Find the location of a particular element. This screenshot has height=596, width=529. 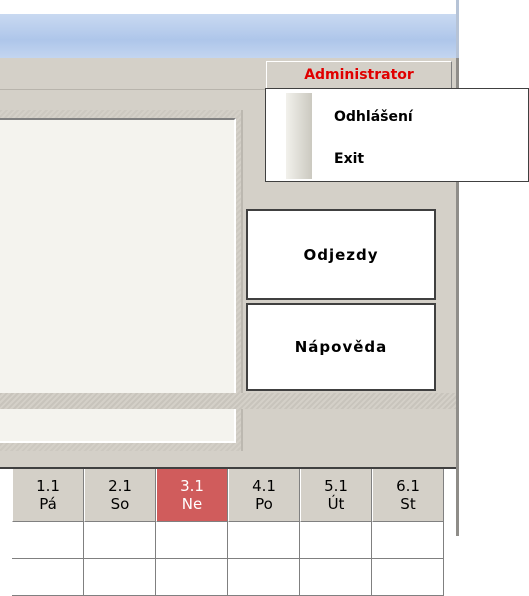

calendar-day-column: 2.1 So is located at coordinates (120, 495).